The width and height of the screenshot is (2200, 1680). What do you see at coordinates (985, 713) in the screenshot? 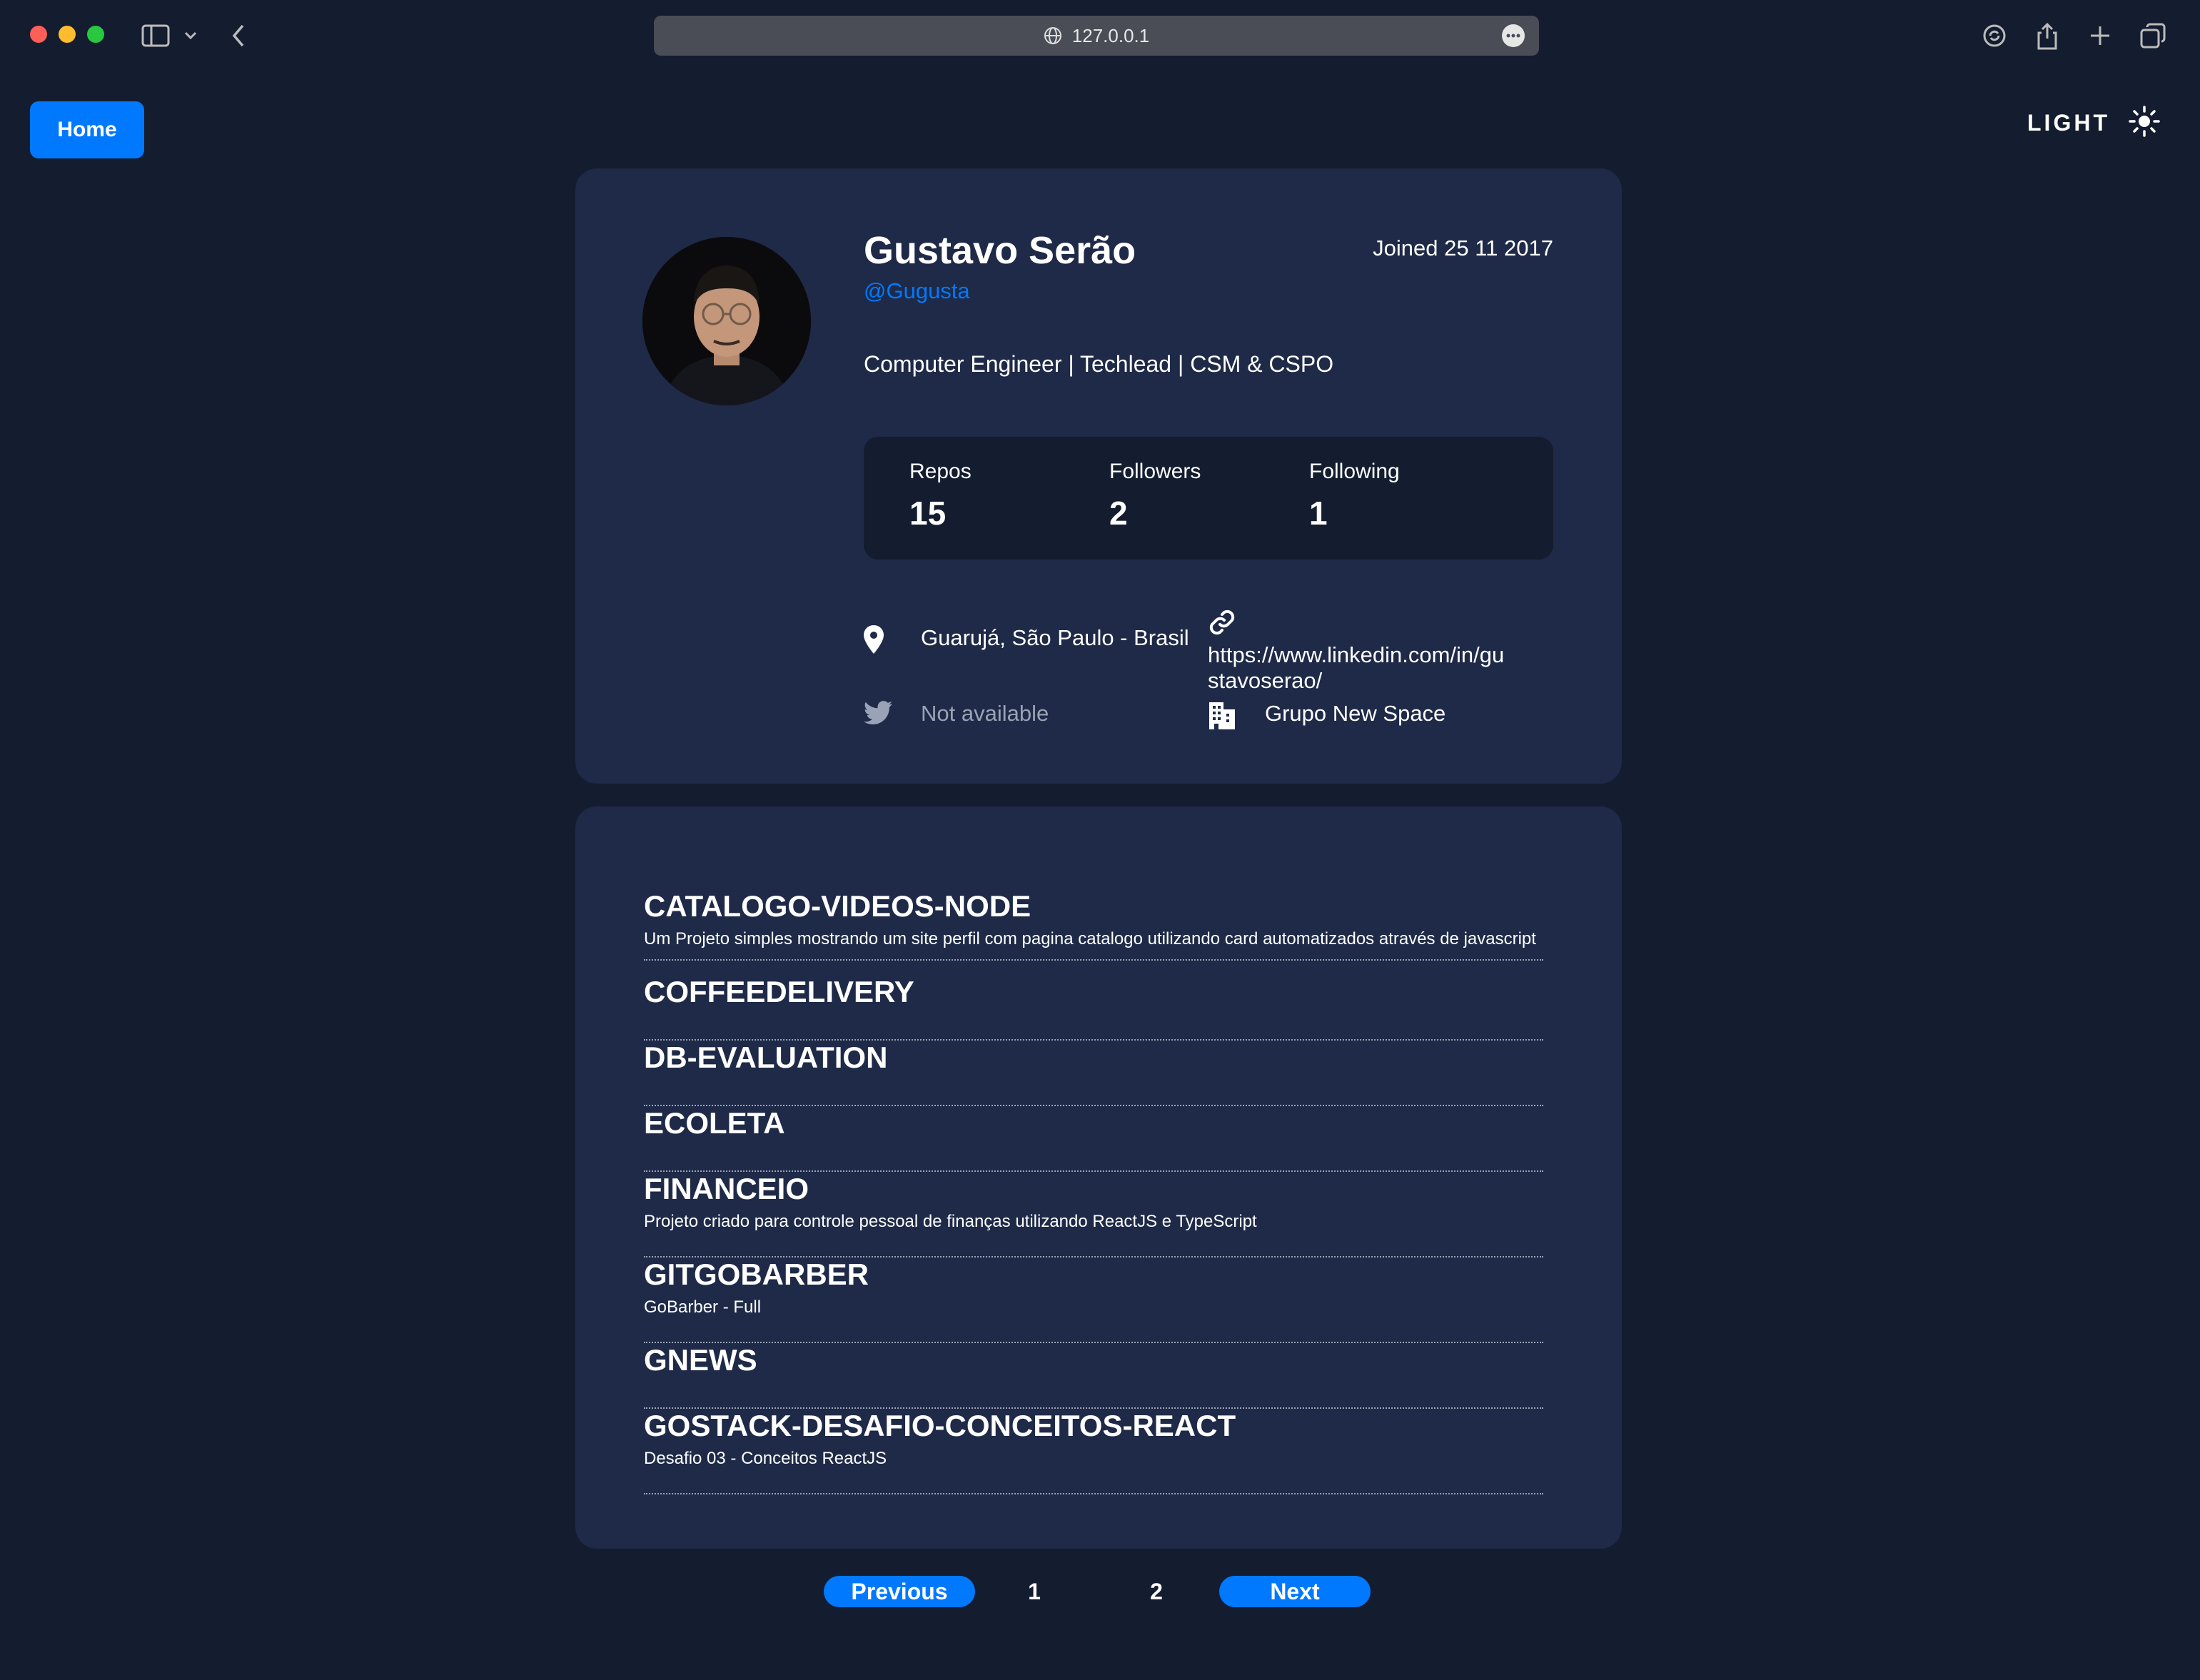
I see `twitter-text: Not available` at bounding box center [985, 713].